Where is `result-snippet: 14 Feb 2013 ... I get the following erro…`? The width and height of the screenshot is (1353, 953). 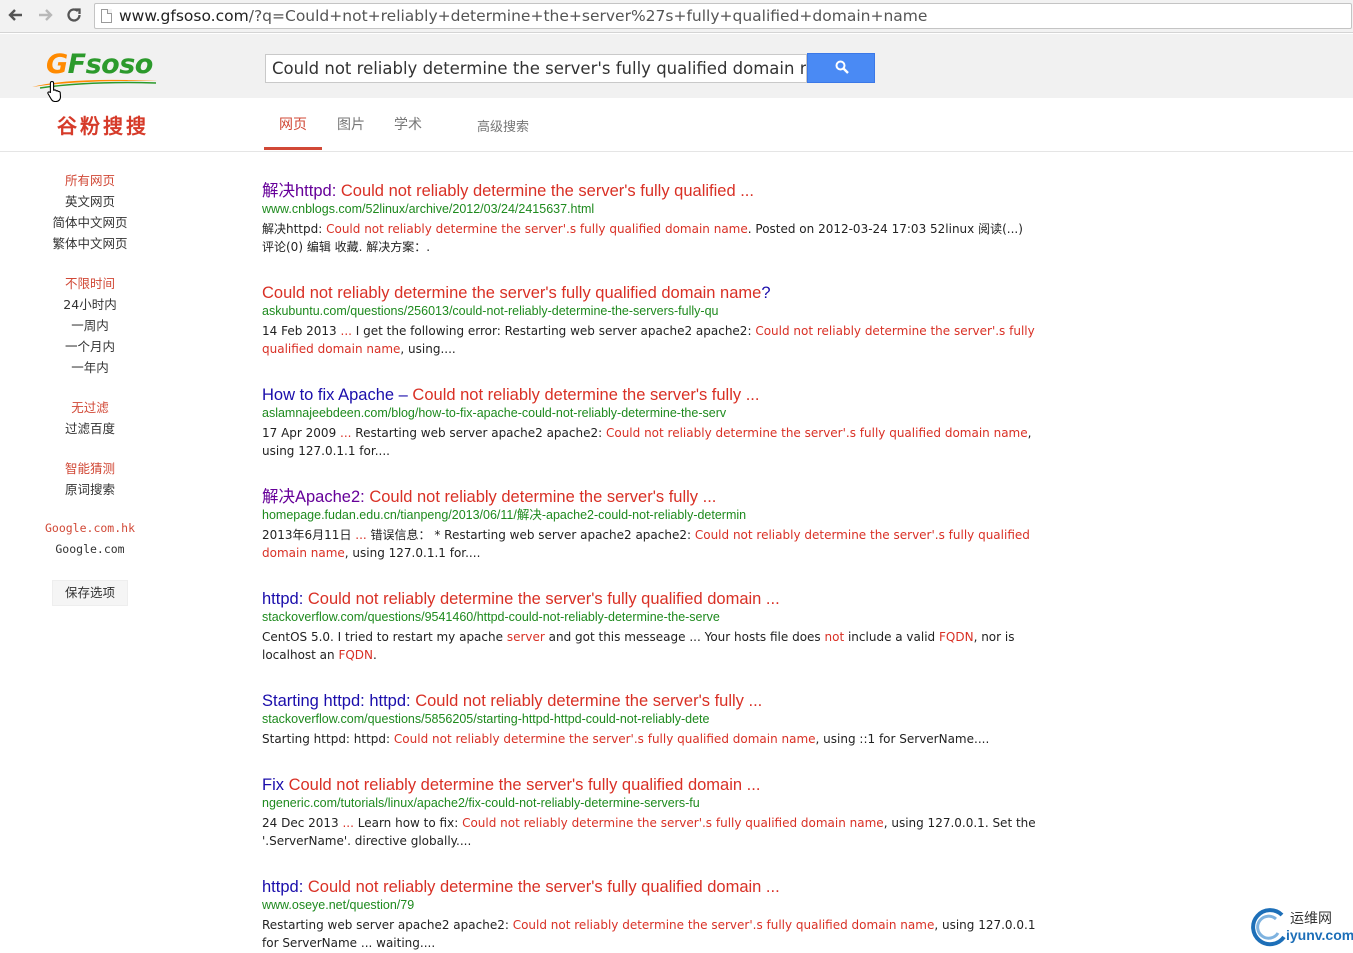 result-snippet: 14 Feb 2013 ... I get the following erro… is located at coordinates (648, 340).